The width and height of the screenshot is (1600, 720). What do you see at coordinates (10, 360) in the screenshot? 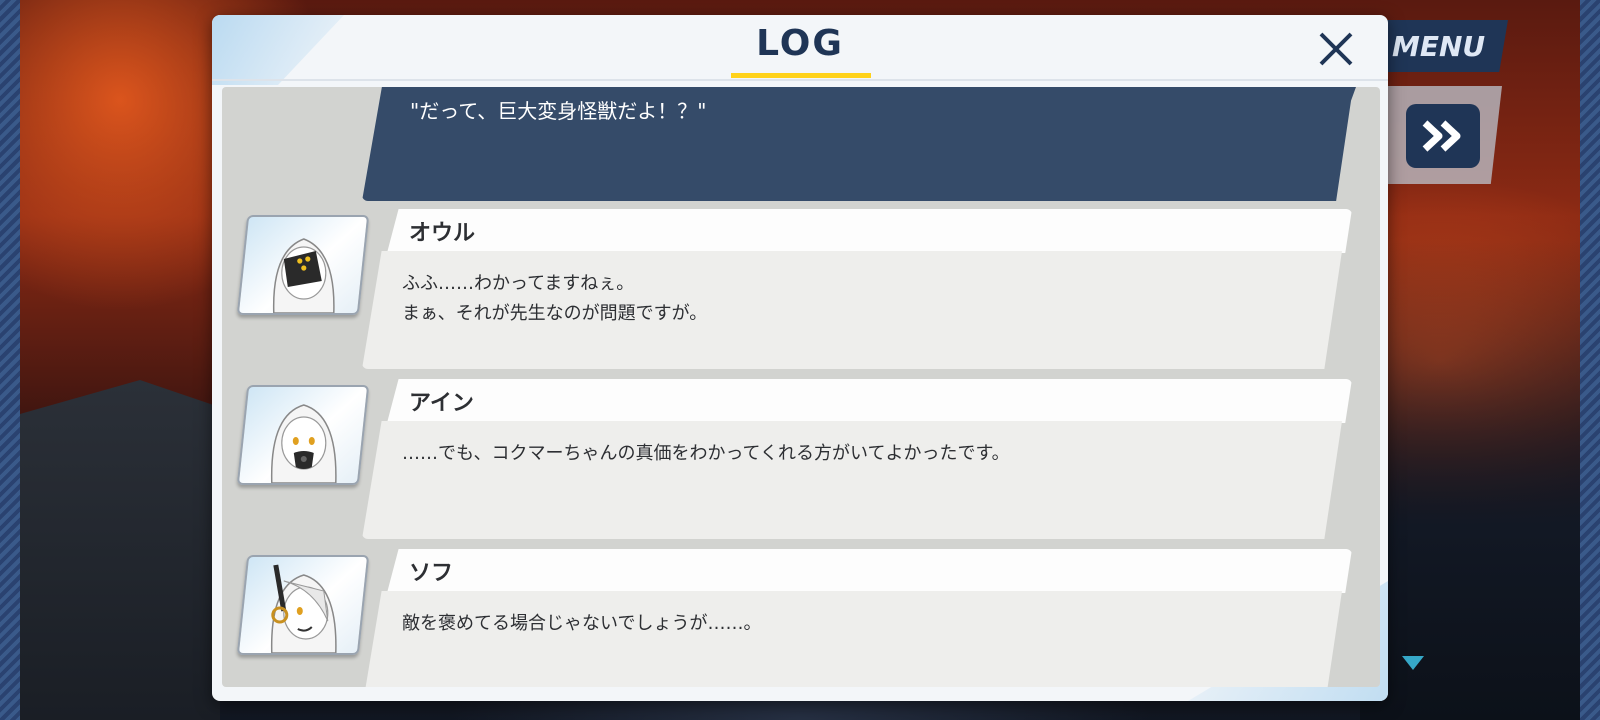
I see `left-border-stripe` at bounding box center [10, 360].